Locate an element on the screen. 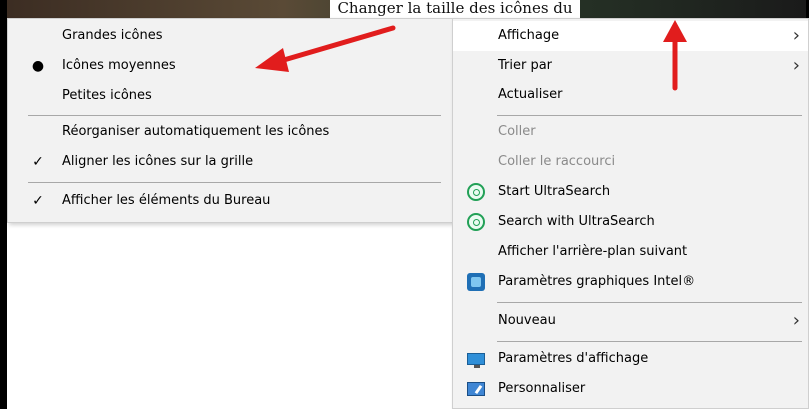 The image size is (809, 409). menu-item-label: Aligner les icônes sur la grille is located at coordinates (158, 161).